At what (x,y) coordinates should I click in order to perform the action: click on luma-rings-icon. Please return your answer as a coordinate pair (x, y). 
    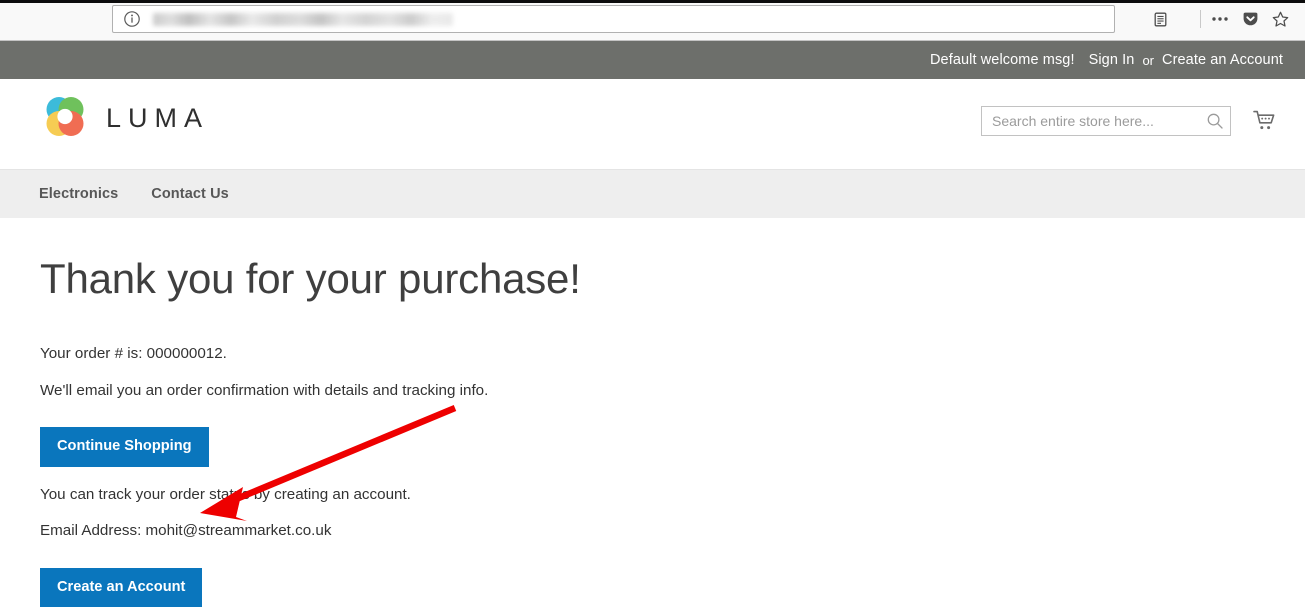
    Looking at the image, I should click on (65, 118).